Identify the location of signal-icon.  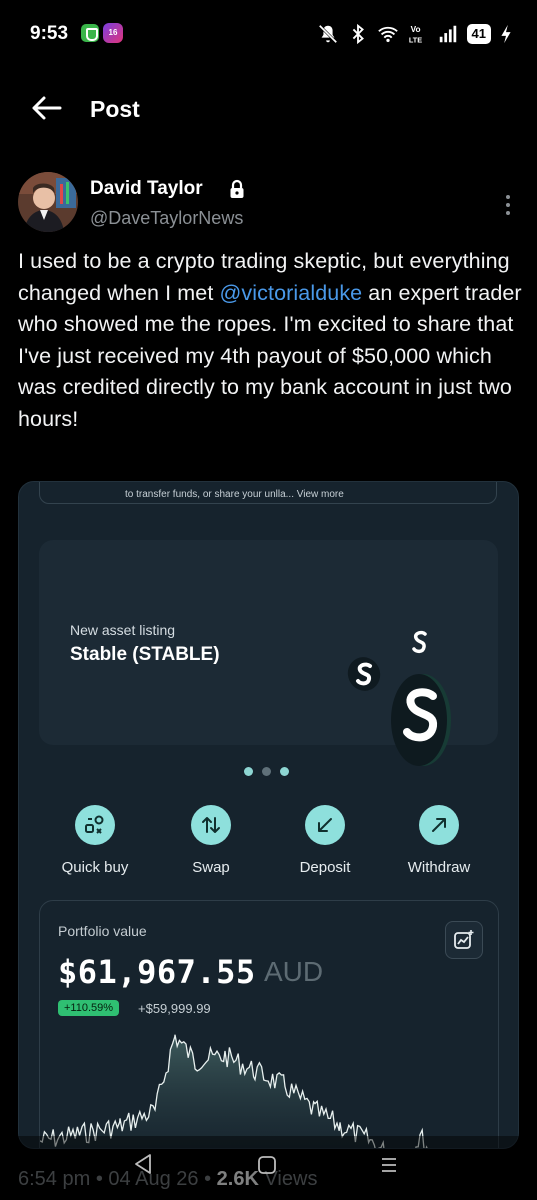
(447, 34).